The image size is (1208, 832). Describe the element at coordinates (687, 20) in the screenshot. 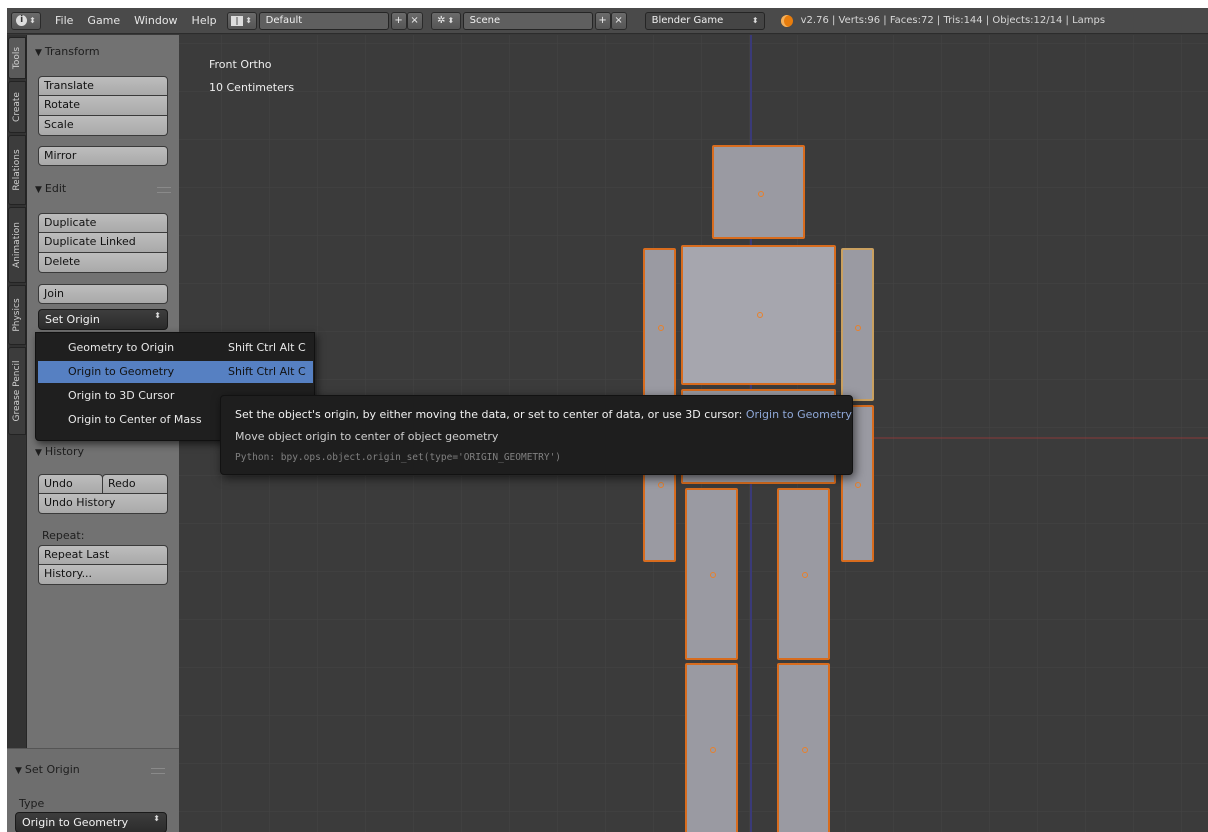

I see `render-engine-label: Blender Game` at that location.